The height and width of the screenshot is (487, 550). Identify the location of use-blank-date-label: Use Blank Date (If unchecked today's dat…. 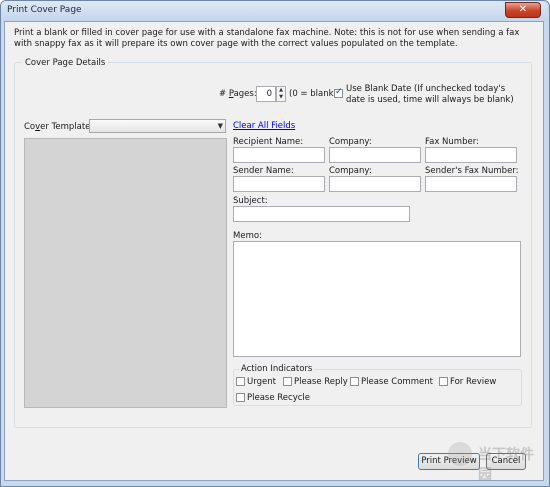
(430, 94).